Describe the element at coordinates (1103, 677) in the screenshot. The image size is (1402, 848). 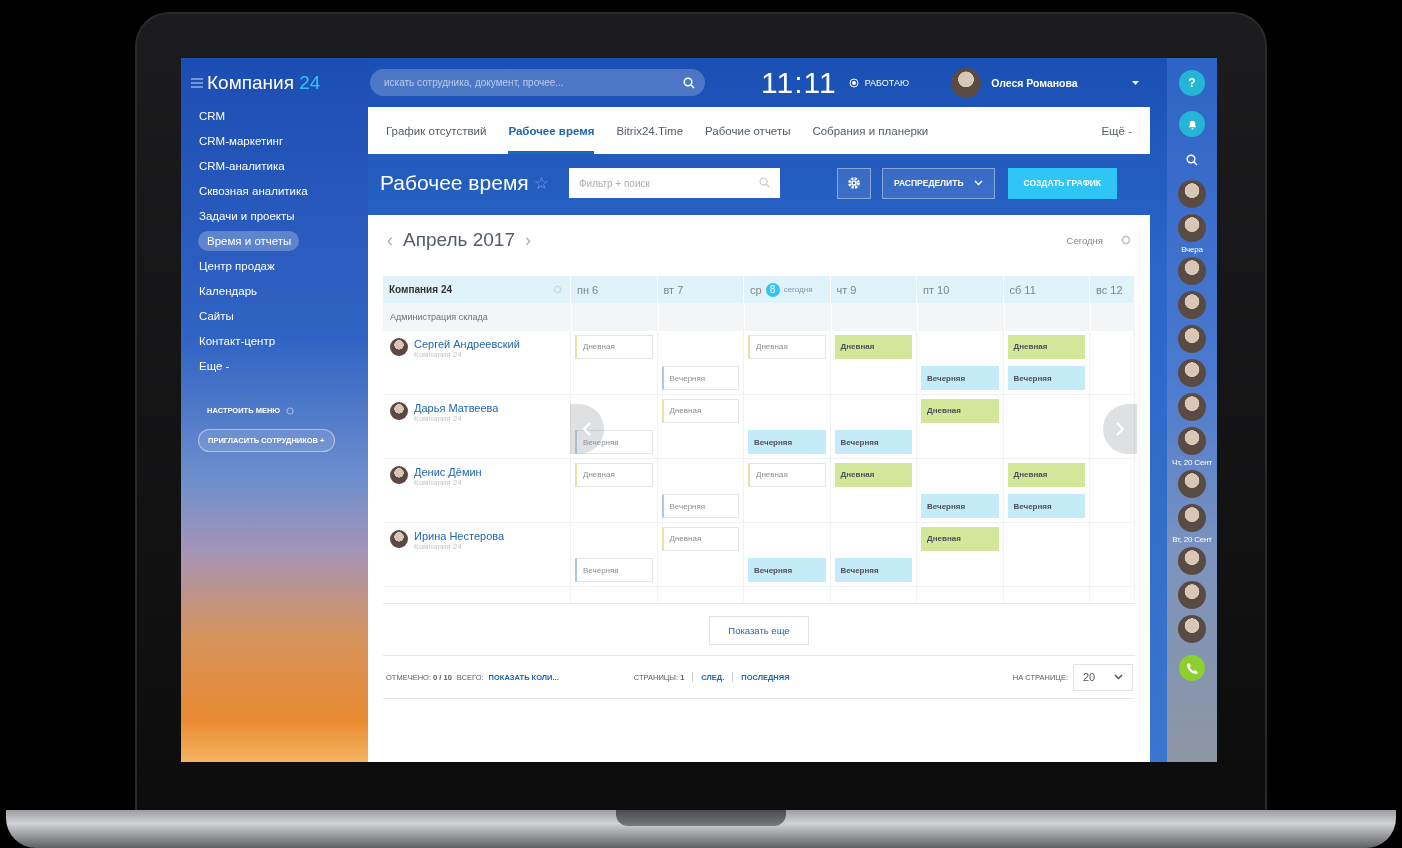
I see `per-page-dropdown: 20` at that location.